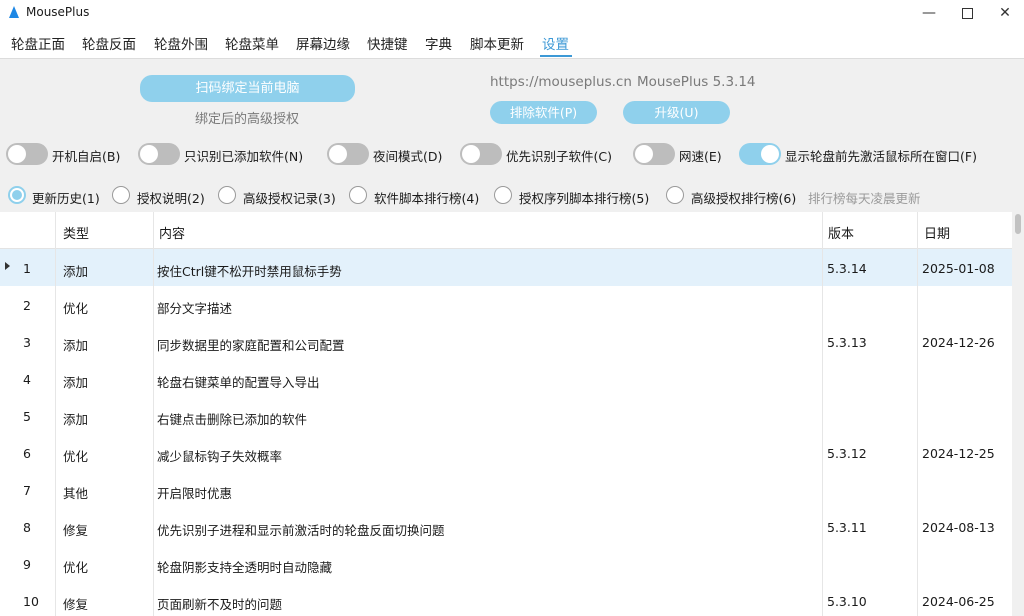 The width and height of the screenshot is (1024, 616). Describe the element at coordinates (506, 379) in the screenshot. I see `table-row: 4 添加 轮盘右键菜单的配置导入导出` at that location.